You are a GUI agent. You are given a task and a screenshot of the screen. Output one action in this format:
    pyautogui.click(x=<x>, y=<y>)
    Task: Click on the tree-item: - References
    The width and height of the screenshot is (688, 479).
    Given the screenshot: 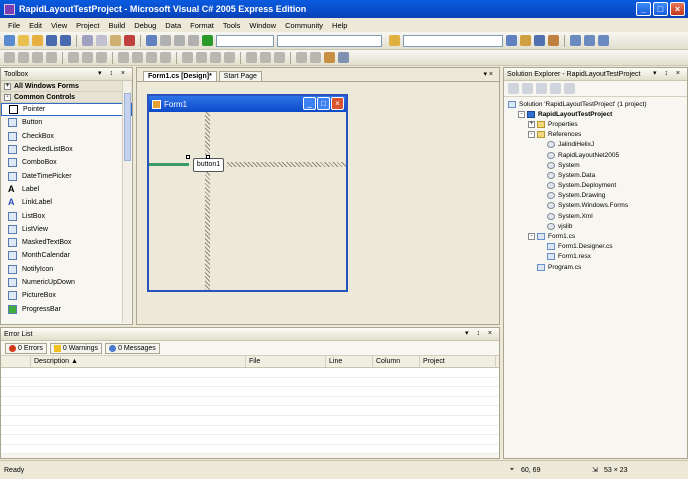 What is the action you would take?
    pyautogui.click(x=595, y=135)
    